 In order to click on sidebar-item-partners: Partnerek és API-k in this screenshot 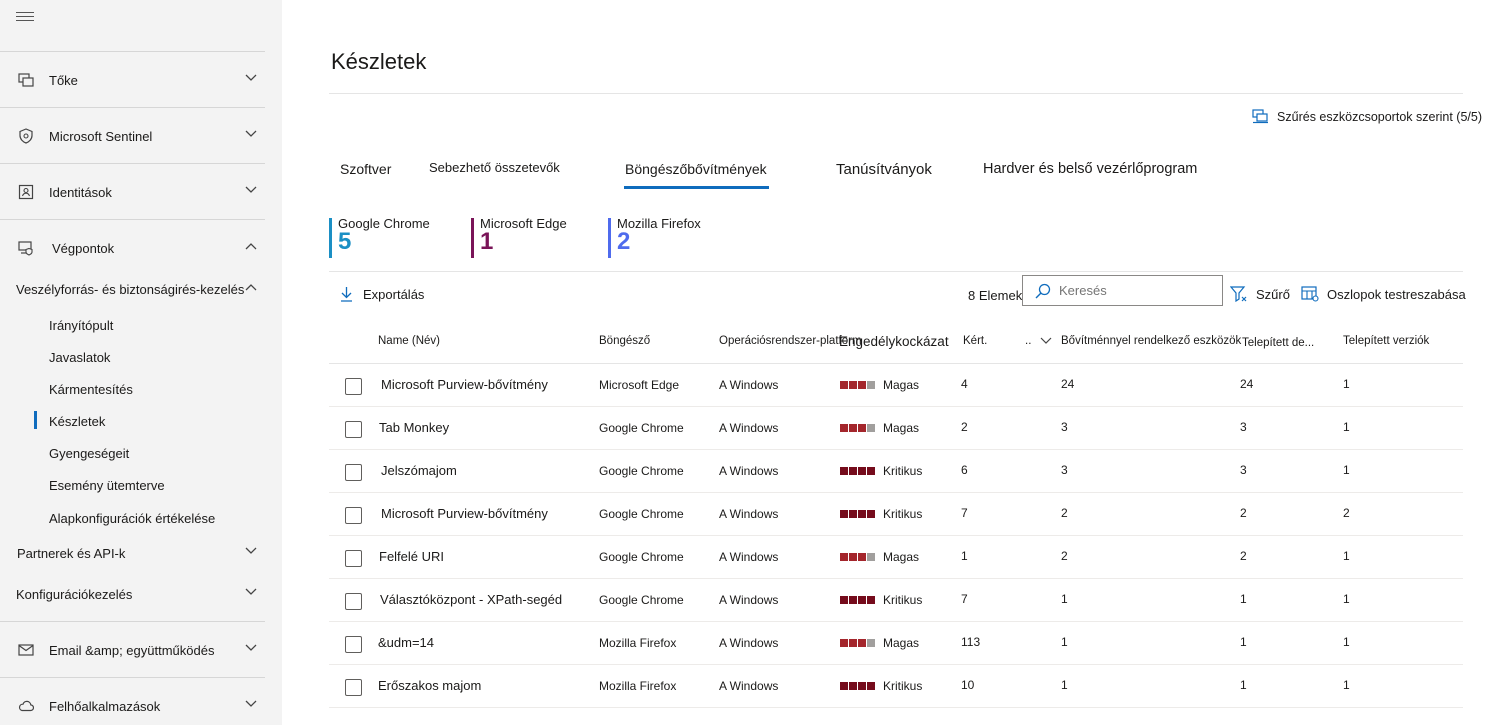, I will do `click(137, 553)`.